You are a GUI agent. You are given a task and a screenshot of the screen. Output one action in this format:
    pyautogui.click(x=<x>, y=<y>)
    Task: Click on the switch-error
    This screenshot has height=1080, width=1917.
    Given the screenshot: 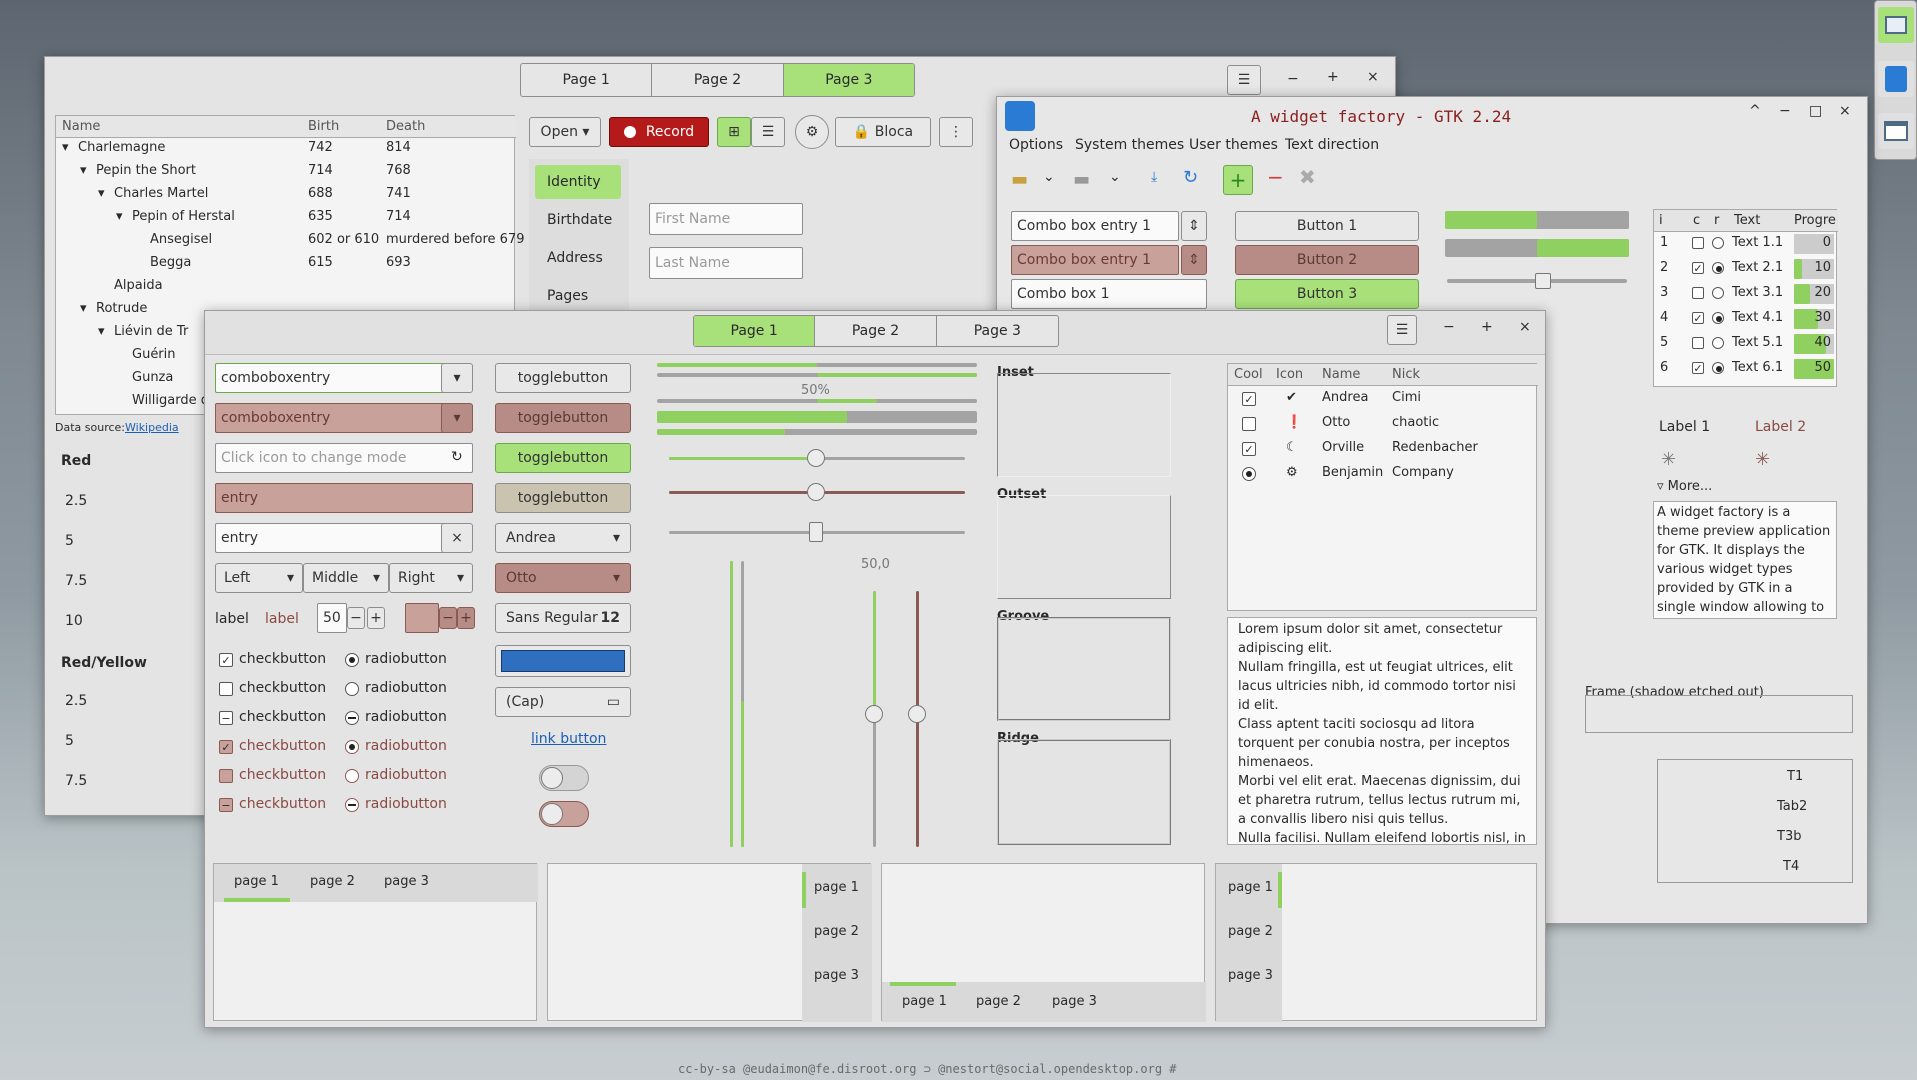 What is the action you would take?
    pyautogui.click(x=564, y=814)
    